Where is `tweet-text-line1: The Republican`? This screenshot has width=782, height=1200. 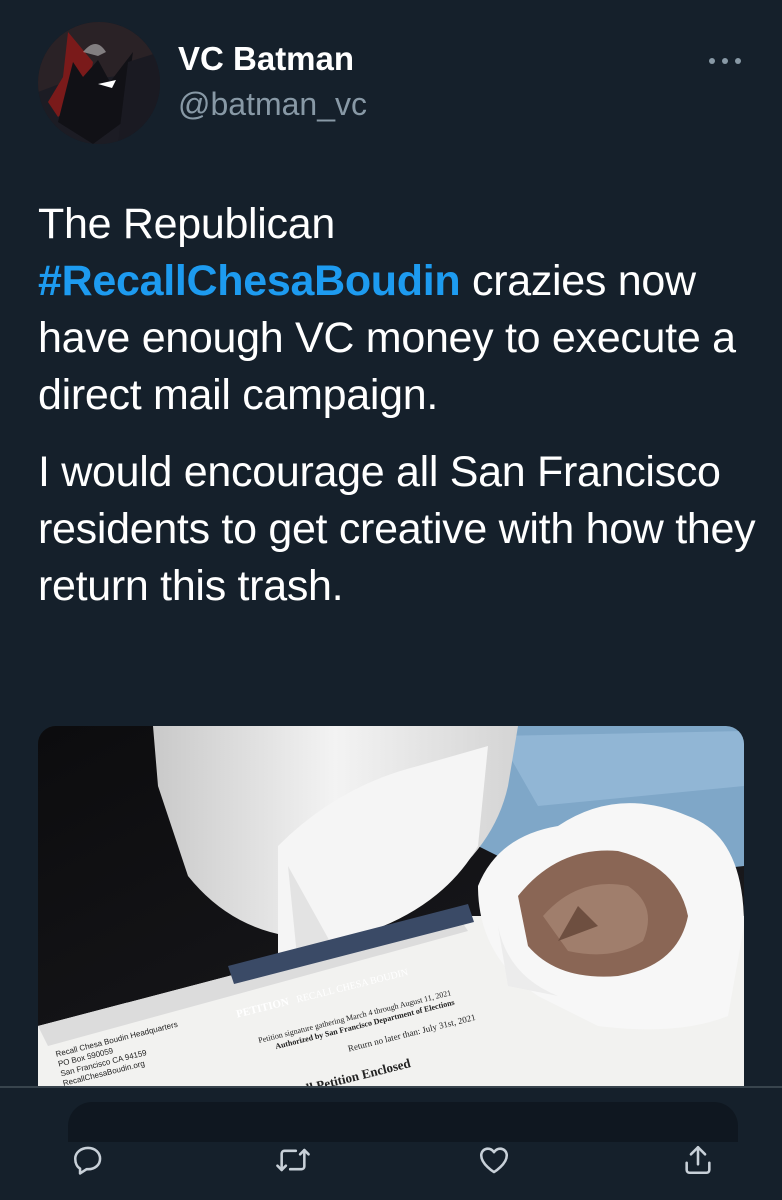
tweet-text-line1: The Republican is located at coordinates (186, 224).